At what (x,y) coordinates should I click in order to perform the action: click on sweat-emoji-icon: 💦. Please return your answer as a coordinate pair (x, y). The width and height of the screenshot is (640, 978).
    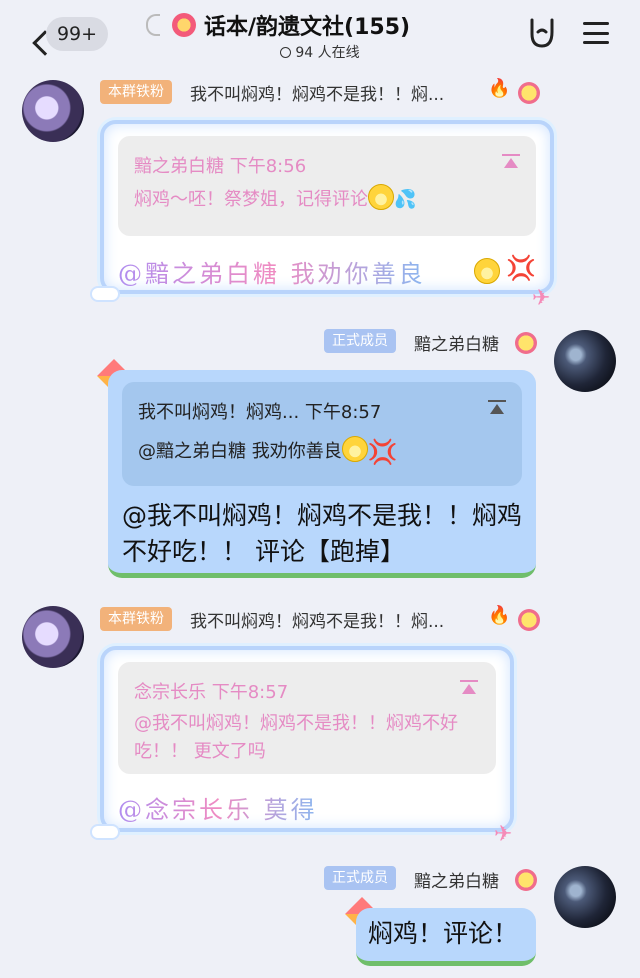
    Looking at the image, I should click on (405, 199).